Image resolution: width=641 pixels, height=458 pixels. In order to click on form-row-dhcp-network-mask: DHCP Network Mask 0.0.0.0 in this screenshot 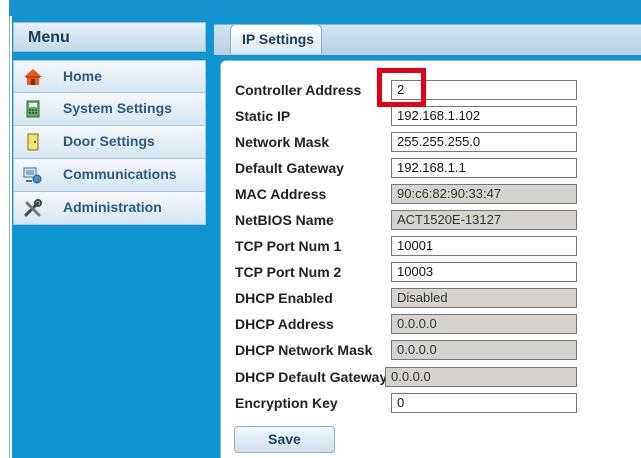, I will do `click(435, 350)`.